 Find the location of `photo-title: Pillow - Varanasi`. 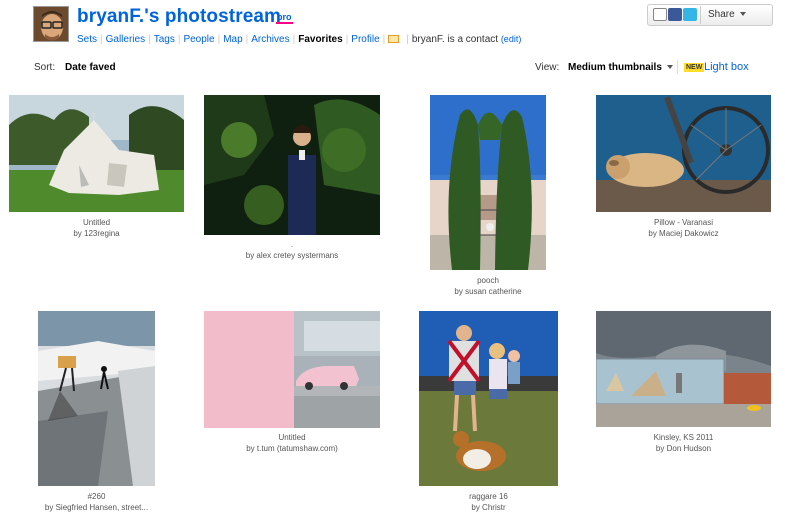

photo-title: Pillow - Varanasi is located at coordinates (683, 222).